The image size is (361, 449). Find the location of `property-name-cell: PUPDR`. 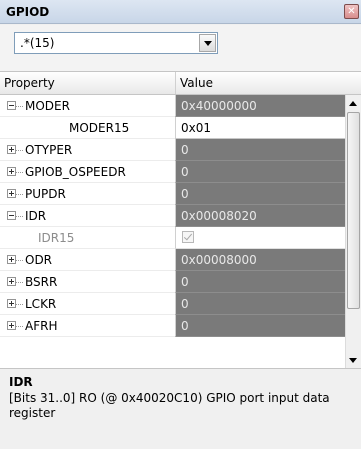

property-name-cell: PUPDR is located at coordinates (87, 194).